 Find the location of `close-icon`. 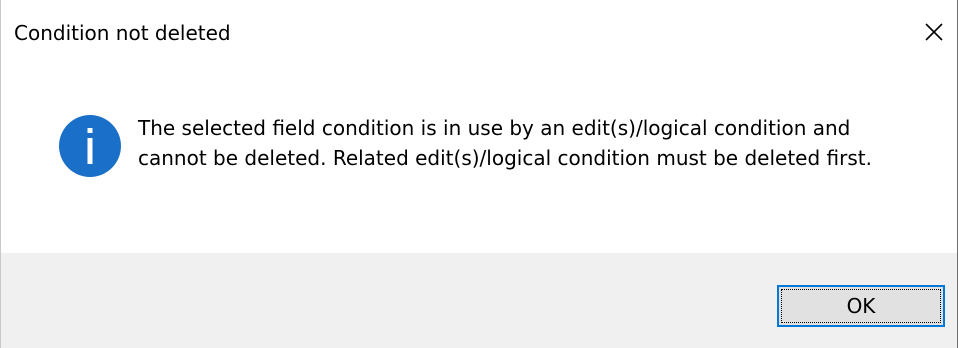

close-icon is located at coordinates (934, 32).